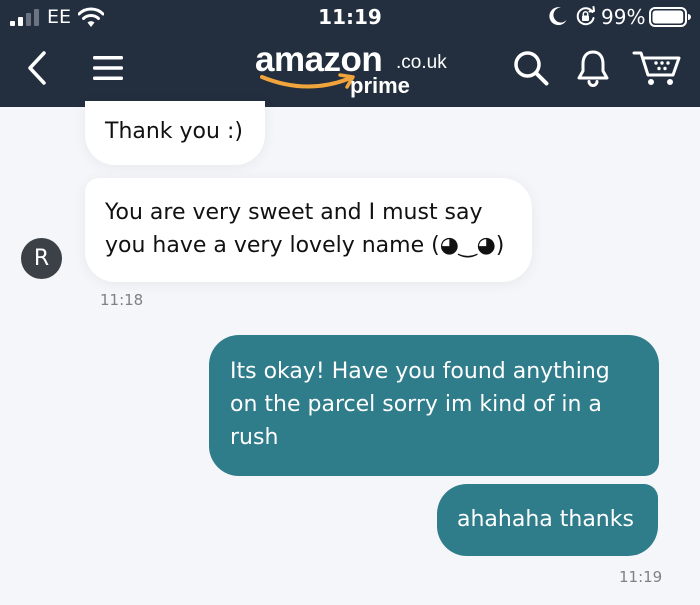  What do you see at coordinates (350, 18) in the screenshot?
I see `status-bar: EE 11:19 99%` at bounding box center [350, 18].